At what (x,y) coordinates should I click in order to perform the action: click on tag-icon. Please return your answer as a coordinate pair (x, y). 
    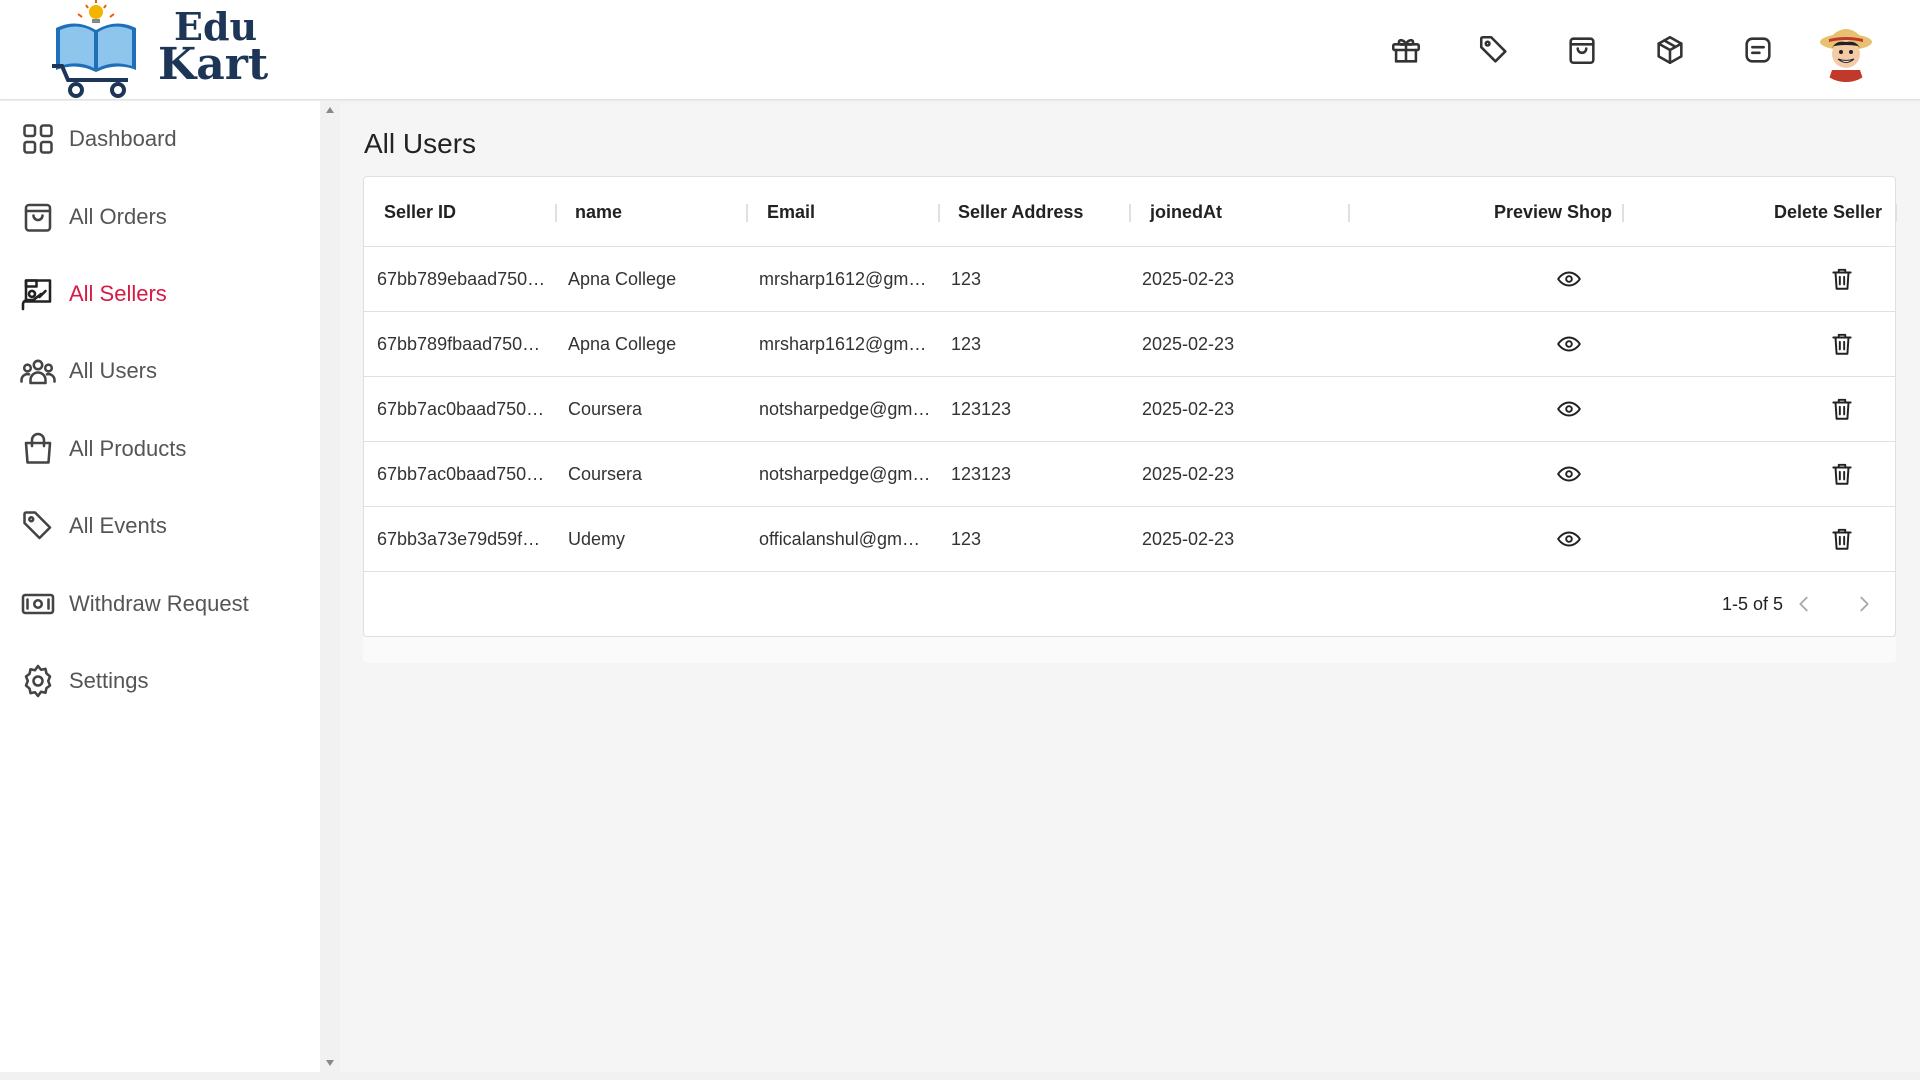
    Looking at the image, I should click on (1494, 50).